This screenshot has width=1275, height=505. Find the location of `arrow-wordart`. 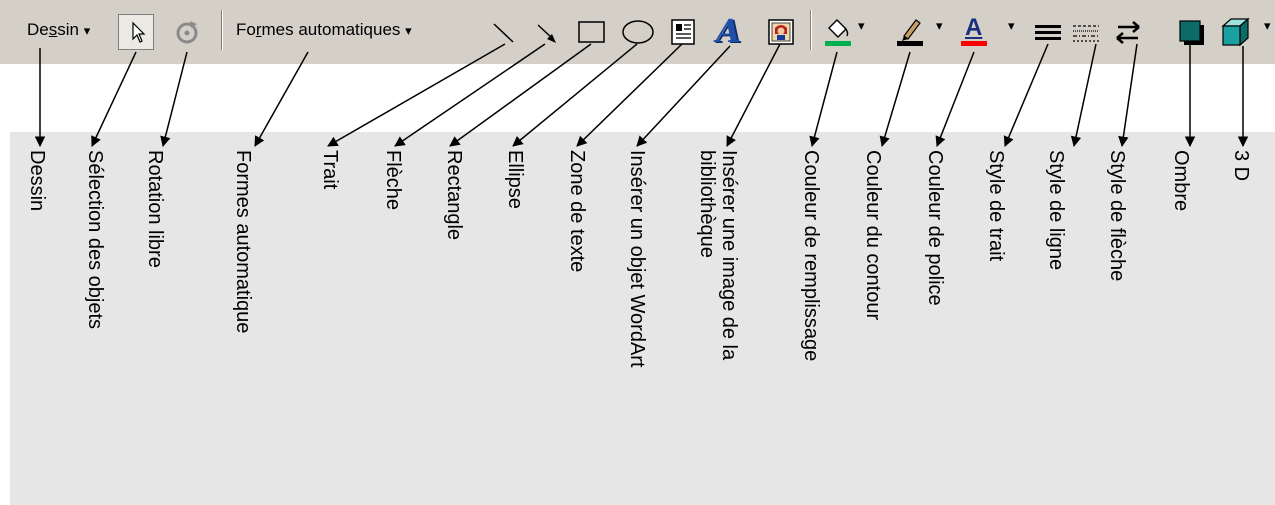

arrow-wordart is located at coordinates (683, 96).